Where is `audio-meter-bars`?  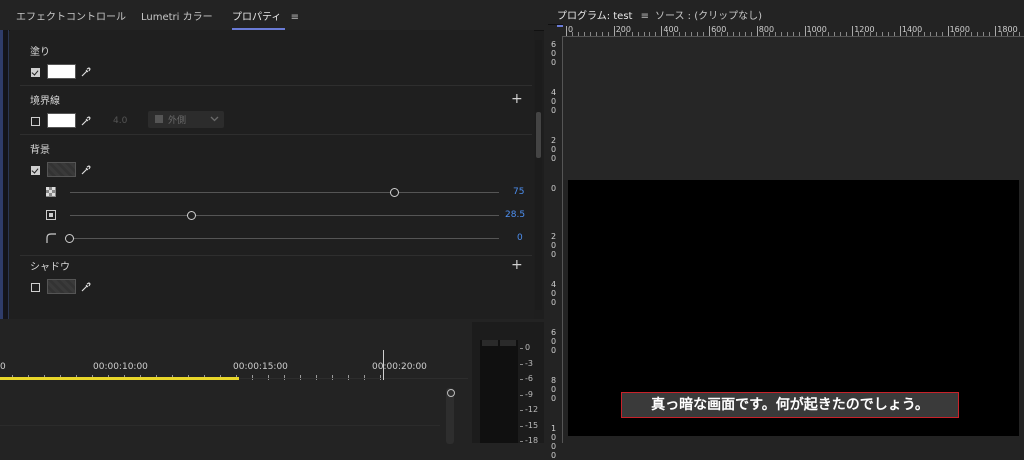 audio-meter-bars is located at coordinates (499, 391).